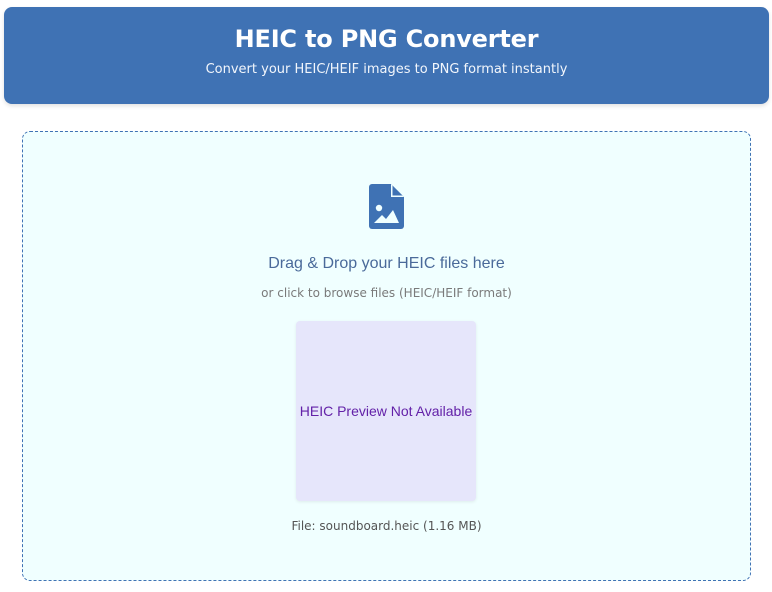 Image resolution: width=772 pixels, height=592 pixels. I want to click on page-title: HEIC to PNG Converter, so click(386, 39).